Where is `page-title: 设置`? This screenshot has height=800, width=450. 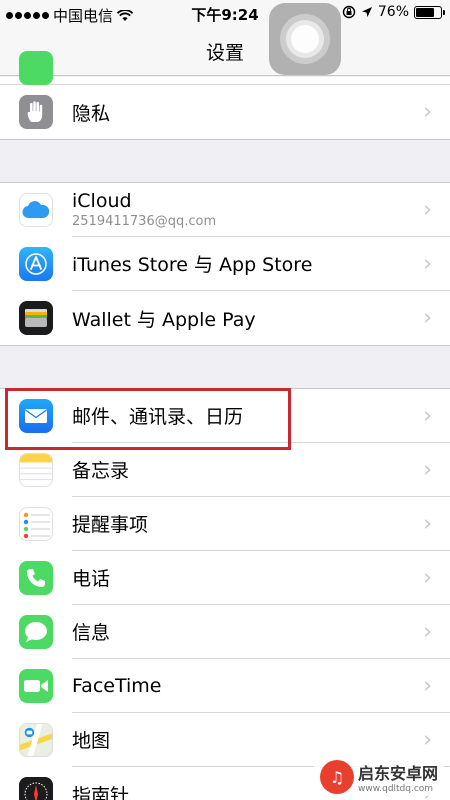 page-title: 设置 is located at coordinates (224, 53).